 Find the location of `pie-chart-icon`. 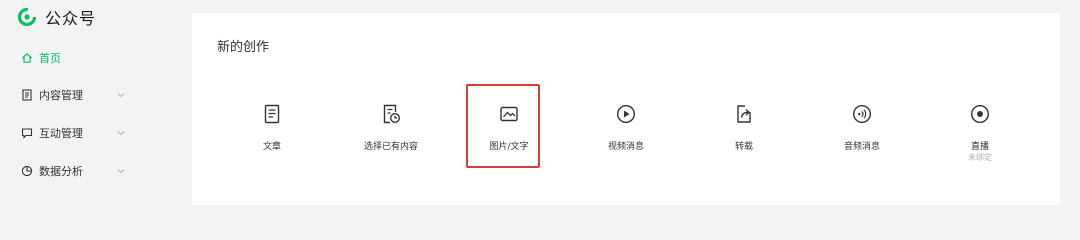

pie-chart-icon is located at coordinates (26, 171).